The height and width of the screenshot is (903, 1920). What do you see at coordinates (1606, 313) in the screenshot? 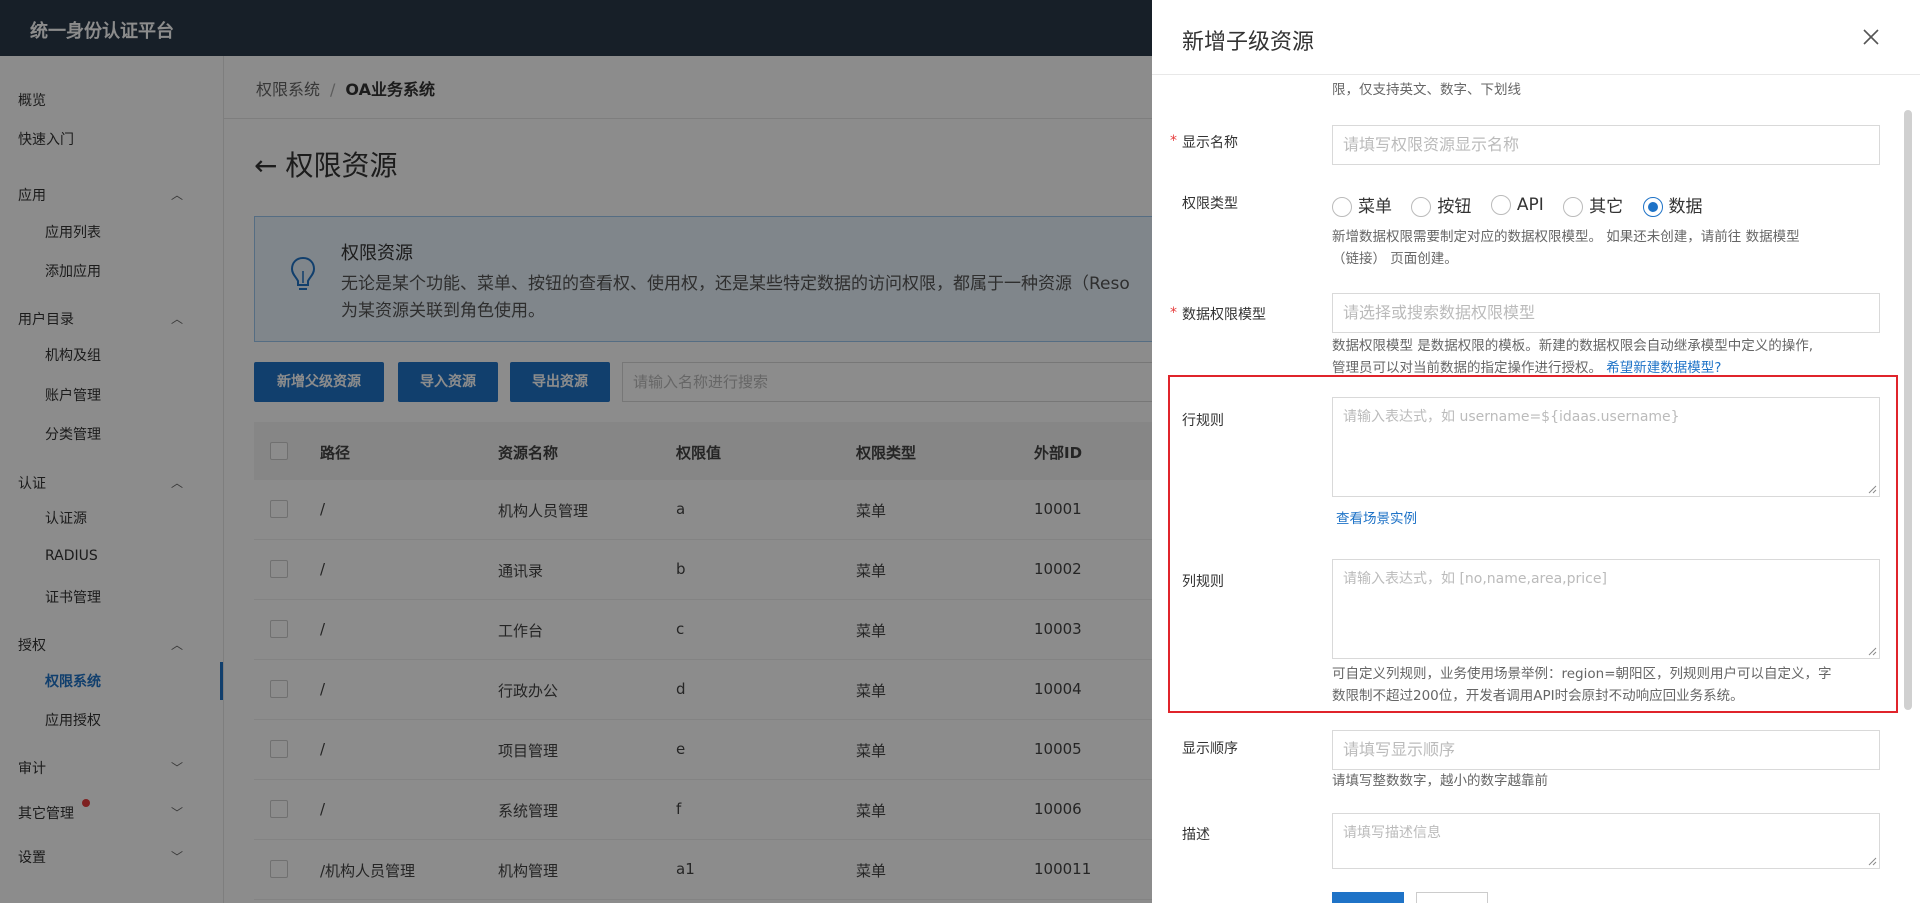
I see `data-model-select: 请选择或搜索数据权限模型` at bounding box center [1606, 313].